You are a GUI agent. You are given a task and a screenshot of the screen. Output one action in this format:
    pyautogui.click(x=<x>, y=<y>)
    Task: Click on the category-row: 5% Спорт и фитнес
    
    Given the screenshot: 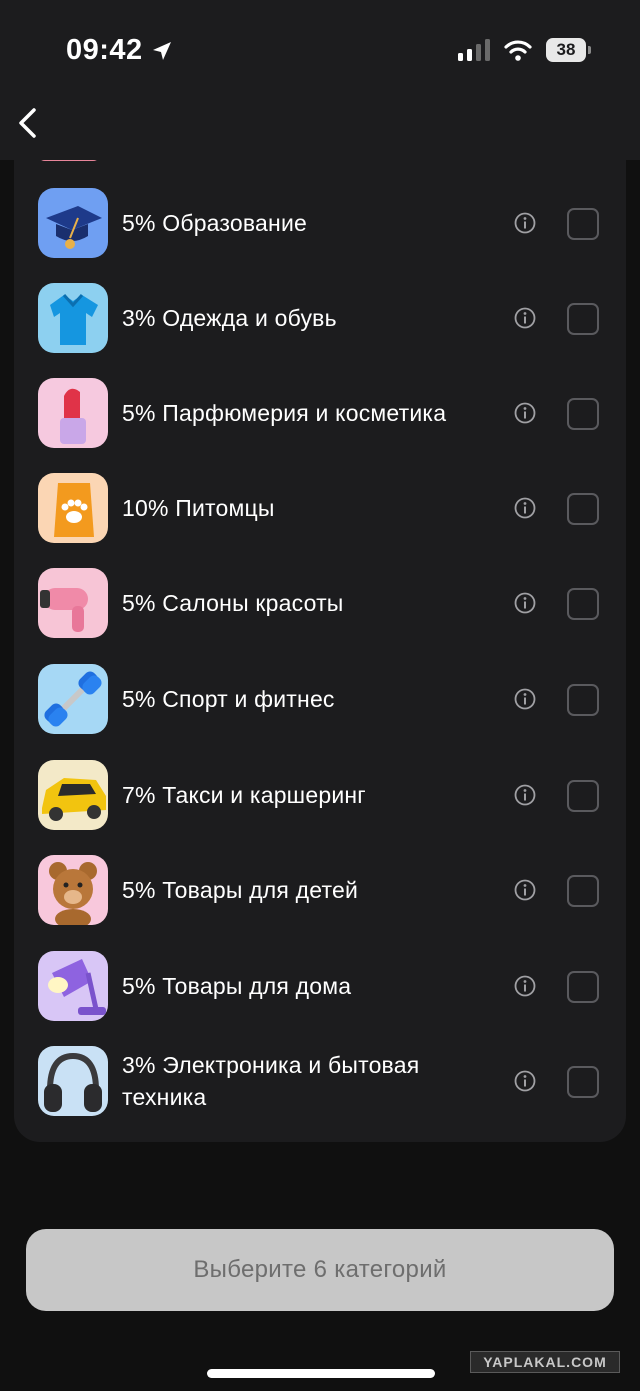 What is the action you would take?
    pyautogui.click(x=320, y=711)
    